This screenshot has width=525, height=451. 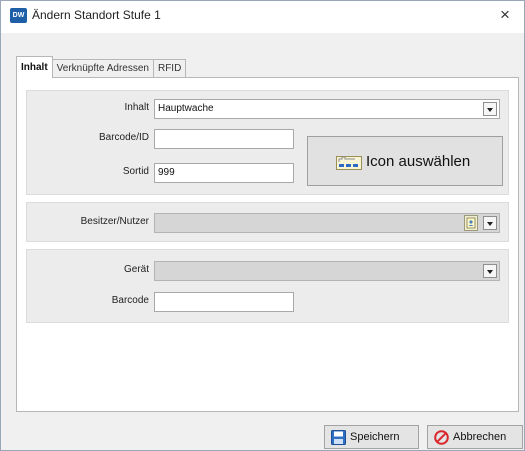 What do you see at coordinates (327, 109) in the screenshot?
I see `inhalt-select: Hauptwache` at bounding box center [327, 109].